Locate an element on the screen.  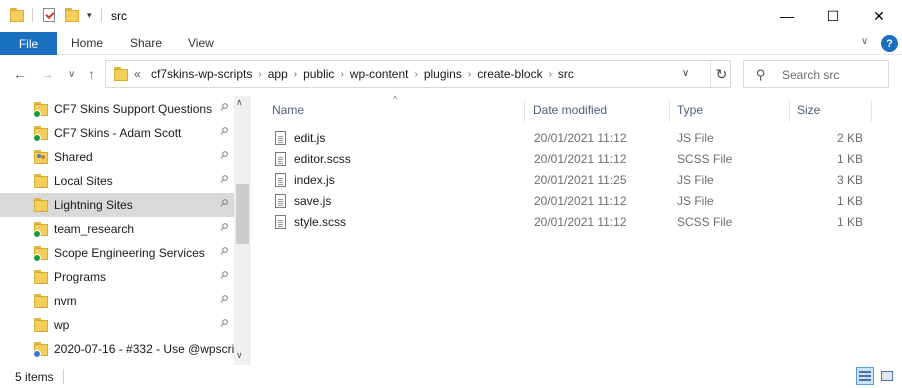
scroll-up-icon: ∧ is located at coordinates (239, 102).